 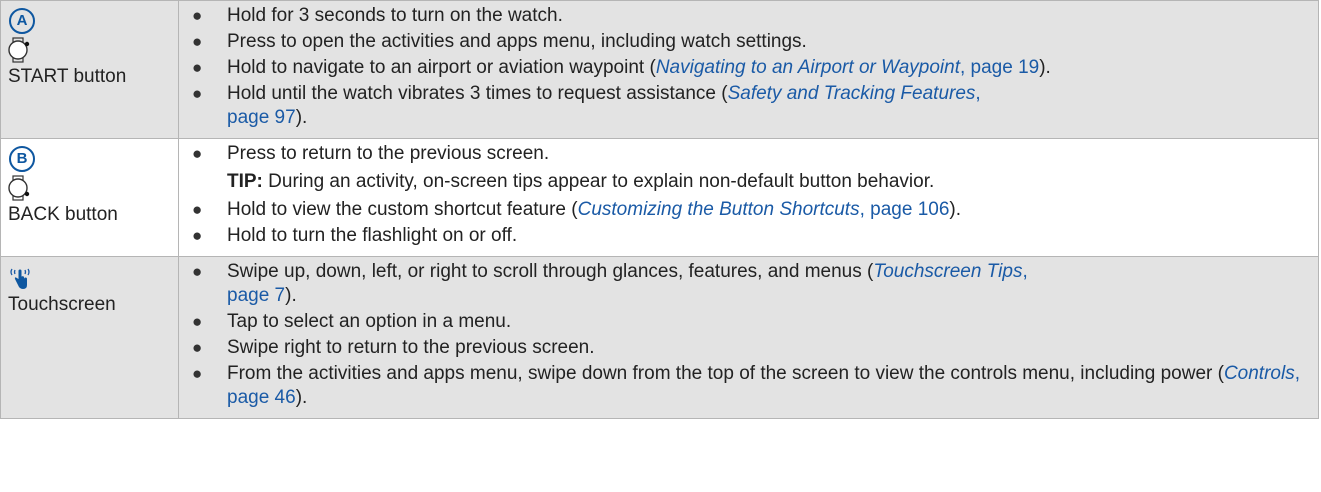 I want to click on watch-back-button-icon, so click(x=19, y=188).